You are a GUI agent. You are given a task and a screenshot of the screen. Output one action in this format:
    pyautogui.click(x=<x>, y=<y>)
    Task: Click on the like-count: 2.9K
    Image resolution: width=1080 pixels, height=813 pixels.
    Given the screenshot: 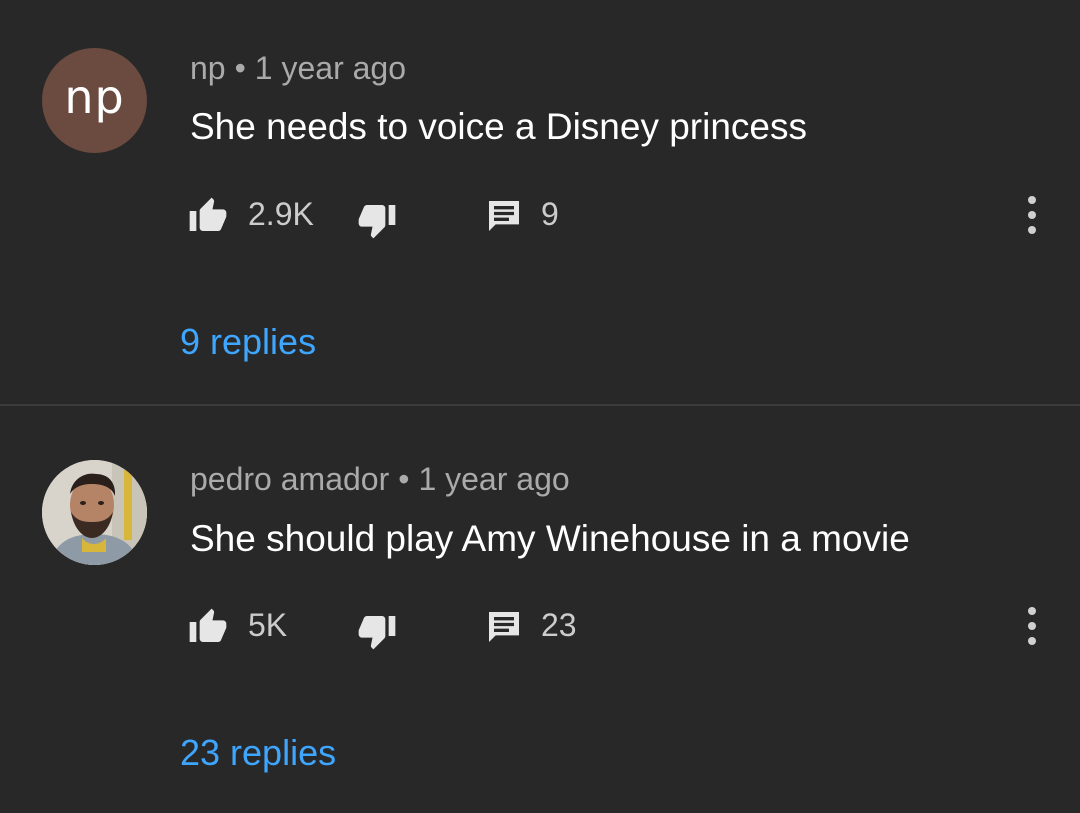 What is the action you would take?
    pyautogui.click(x=281, y=214)
    